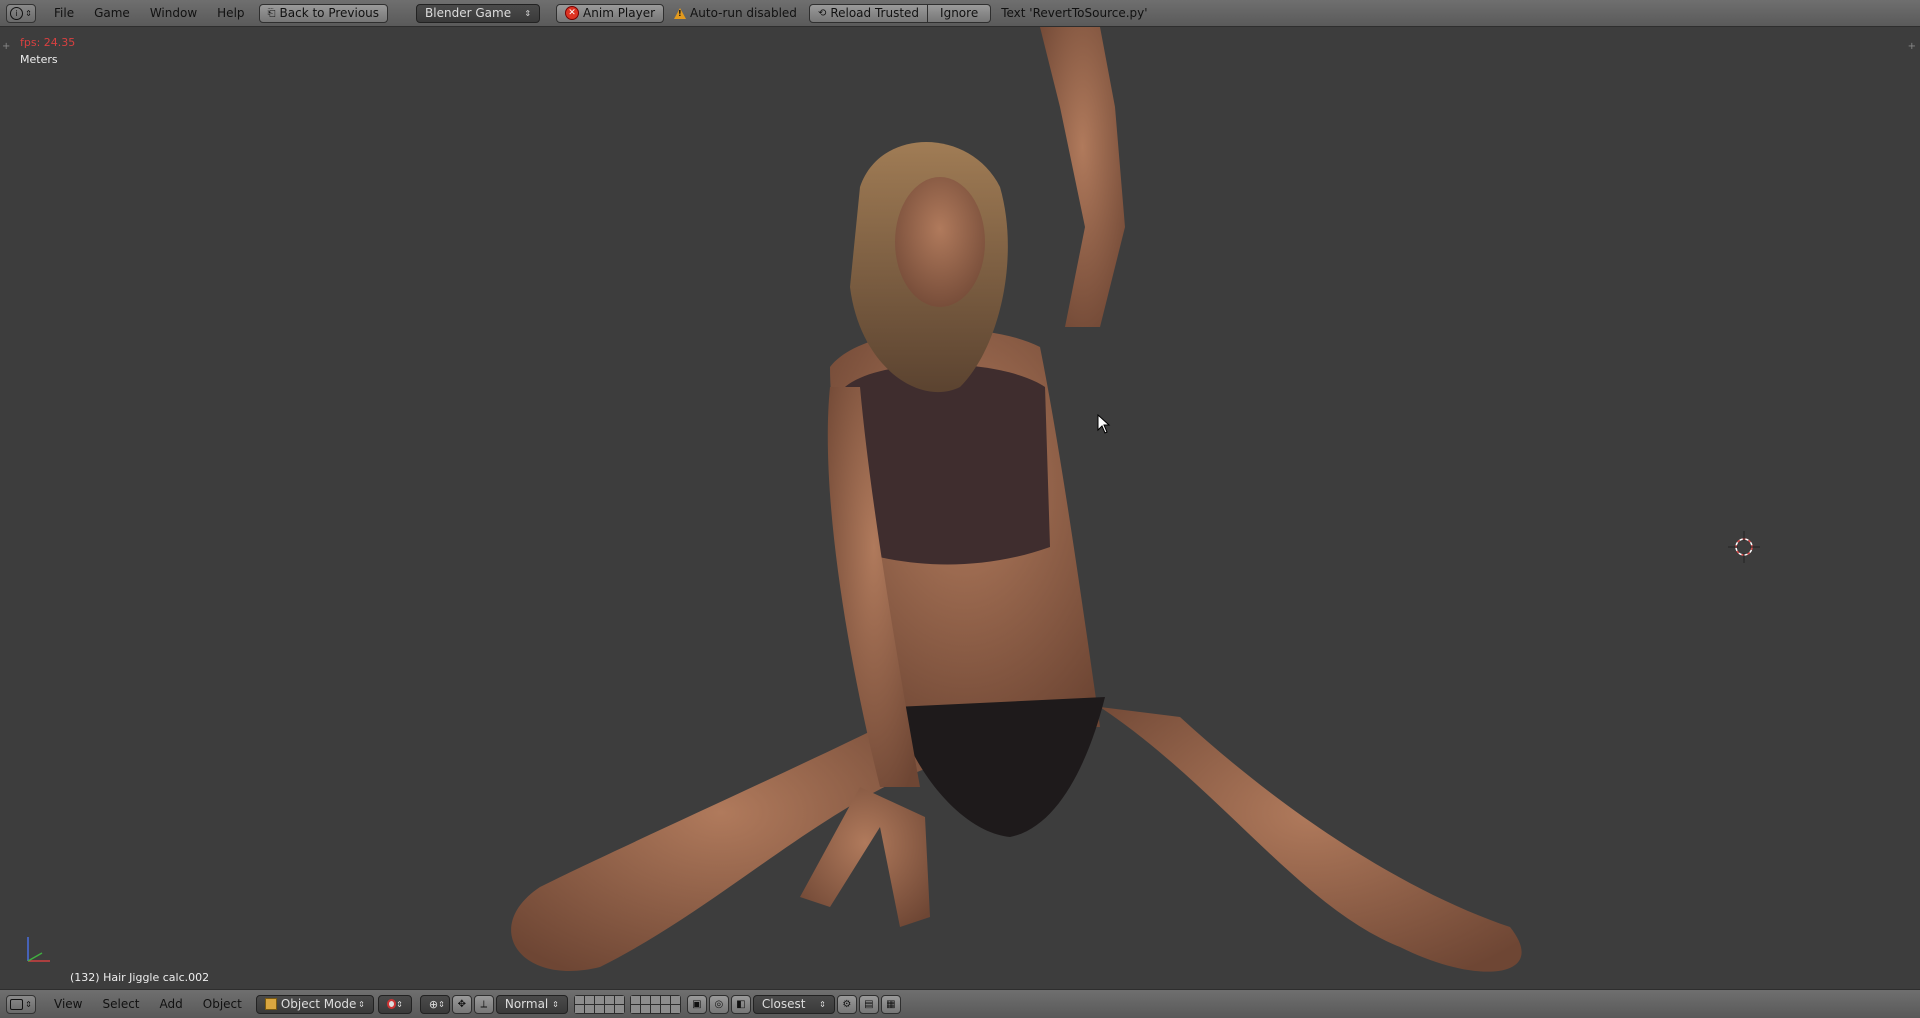  I want to click on snap-align-button: ⚙, so click(846, 1004).